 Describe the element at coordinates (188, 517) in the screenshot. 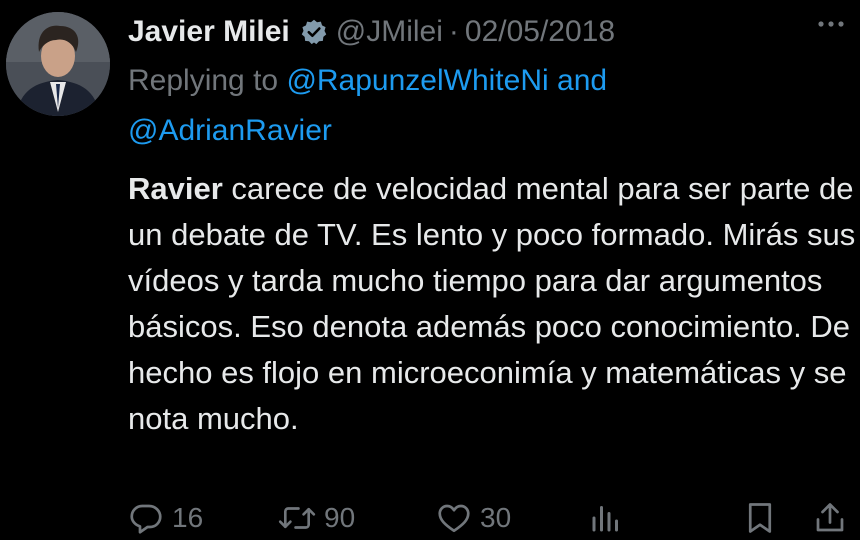

I see `reply-count: 16` at that location.